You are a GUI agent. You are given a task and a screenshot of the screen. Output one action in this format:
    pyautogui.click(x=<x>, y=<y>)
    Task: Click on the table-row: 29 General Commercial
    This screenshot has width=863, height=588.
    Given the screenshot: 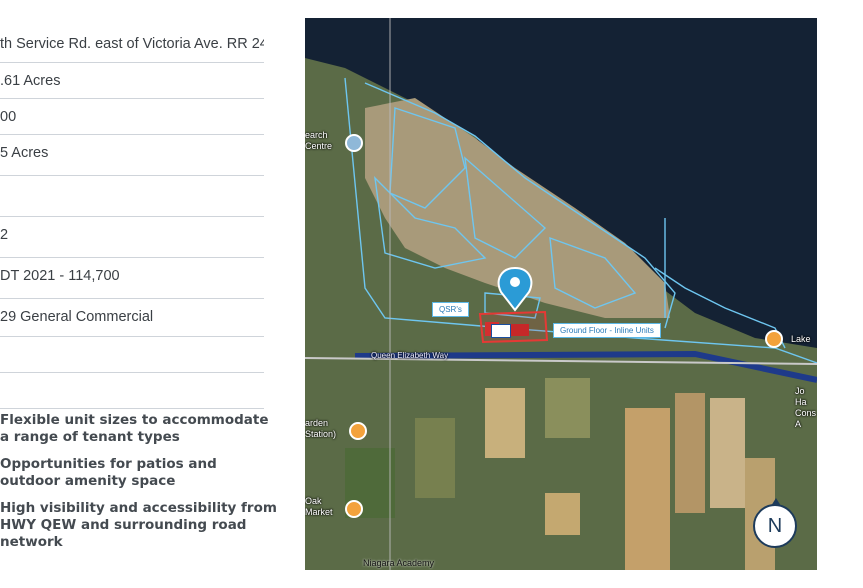 What is the action you would take?
    pyautogui.click(x=132, y=318)
    